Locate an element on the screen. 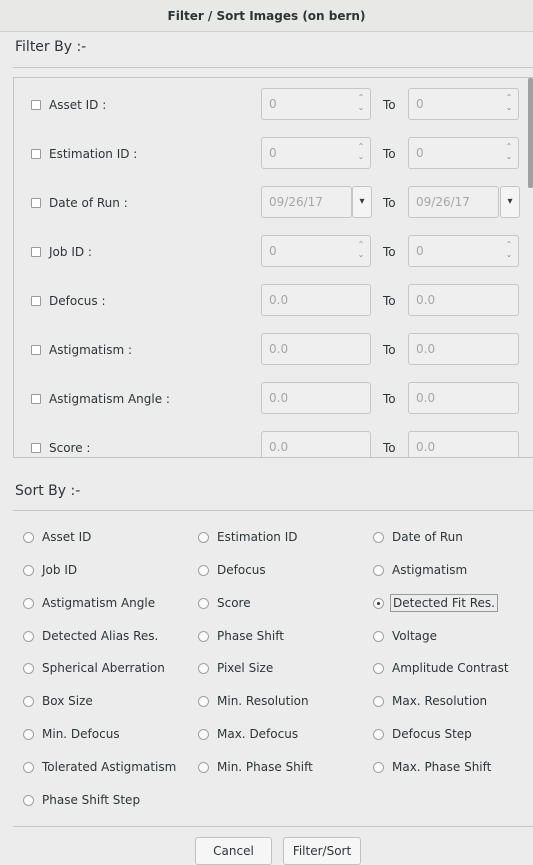 The height and width of the screenshot is (865, 533). sort-option-label: Defocus is located at coordinates (241, 569).